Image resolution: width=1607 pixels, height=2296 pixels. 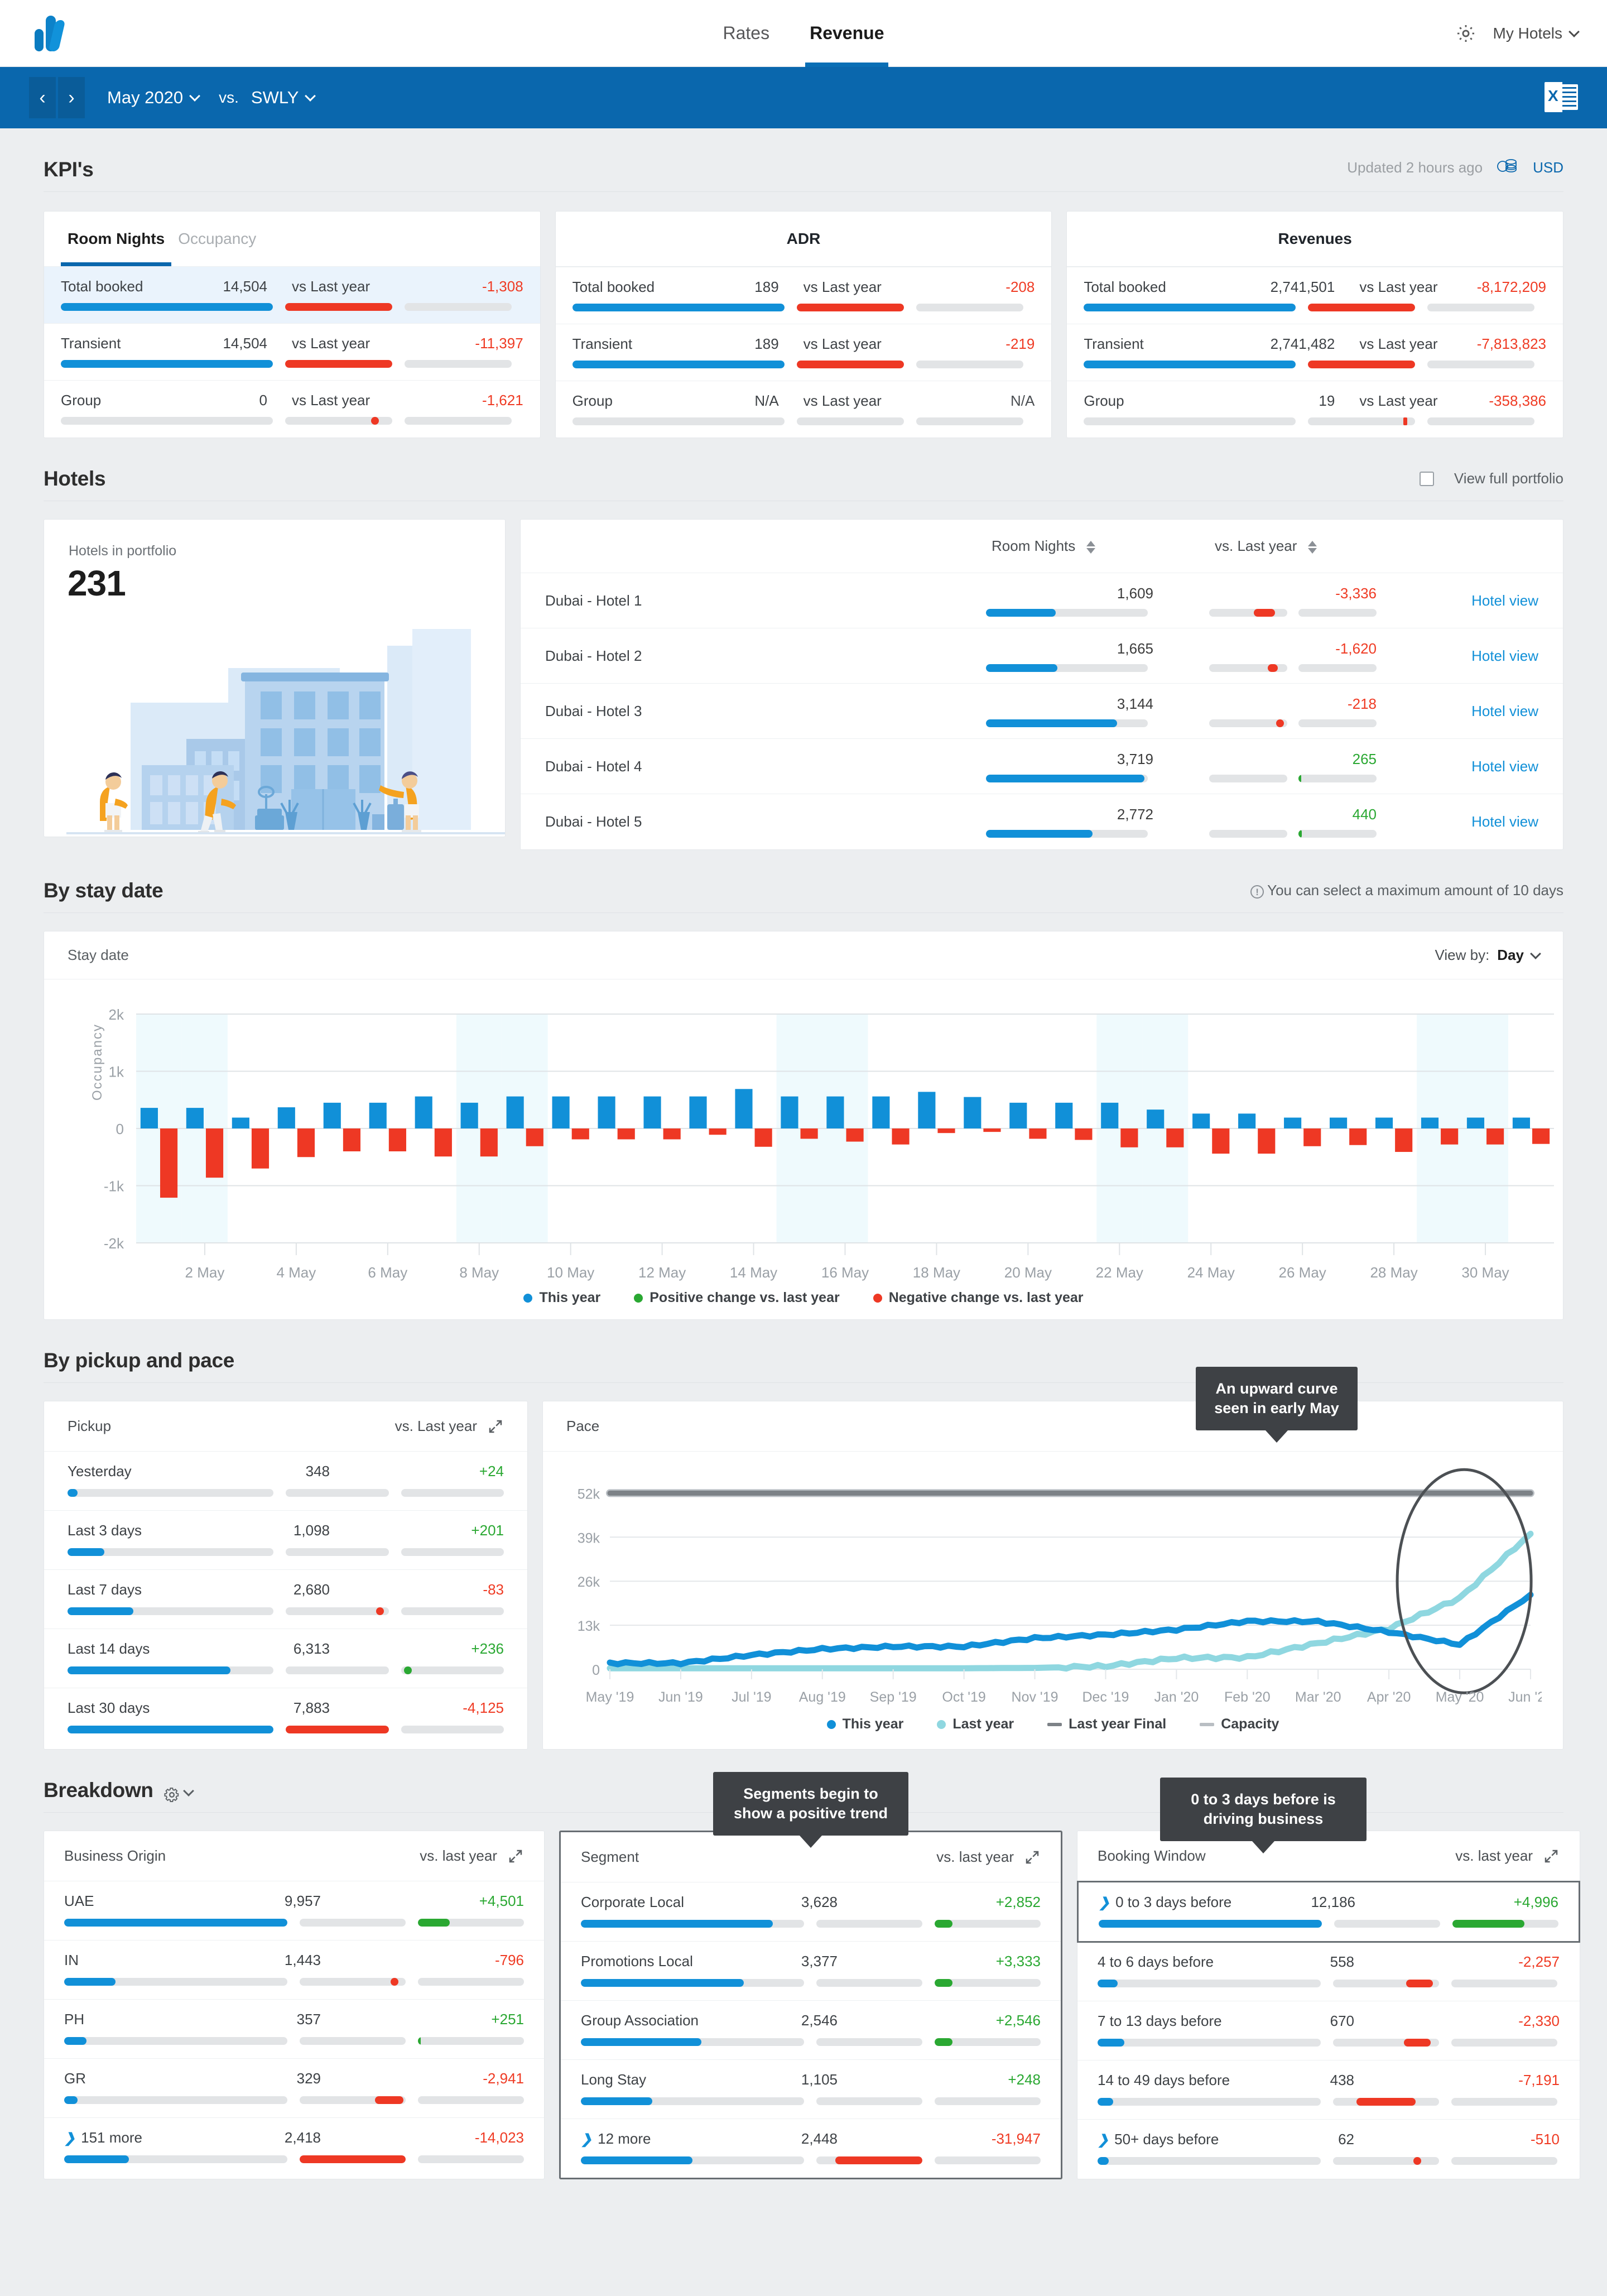 What do you see at coordinates (1042, 656) in the screenshot?
I see `table-row: Dubai - Hotel 2 1,665 -1,620 Hotel view` at bounding box center [1042, 656].